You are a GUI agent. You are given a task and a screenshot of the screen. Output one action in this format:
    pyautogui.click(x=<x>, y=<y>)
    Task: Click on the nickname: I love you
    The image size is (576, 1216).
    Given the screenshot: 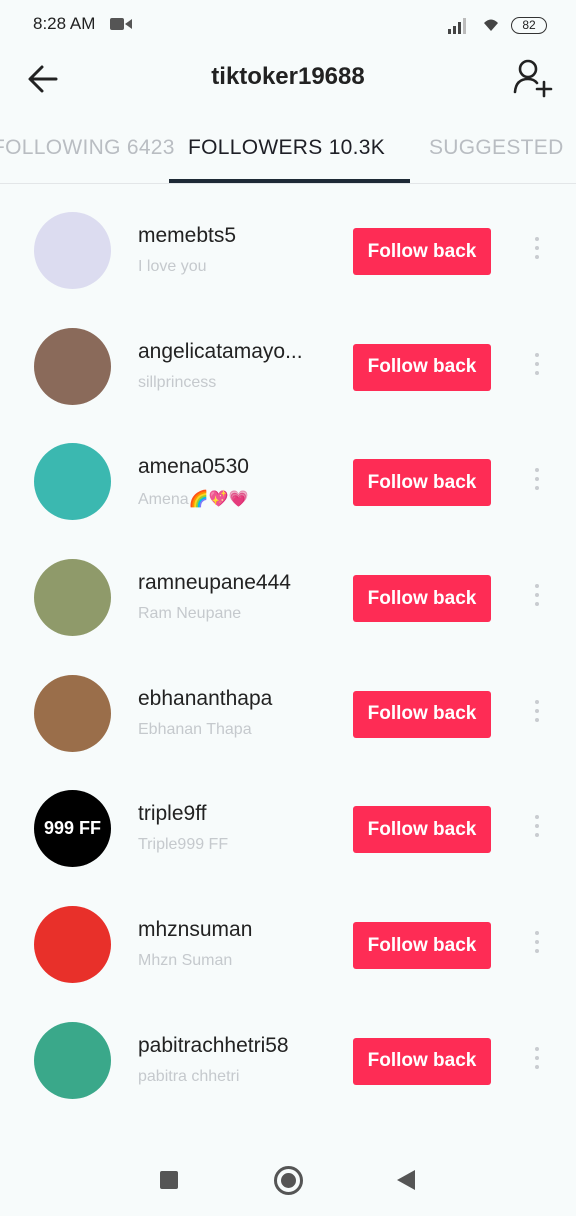 What is the action you would take?
    pyautogui.click(x=172, y=266)
    